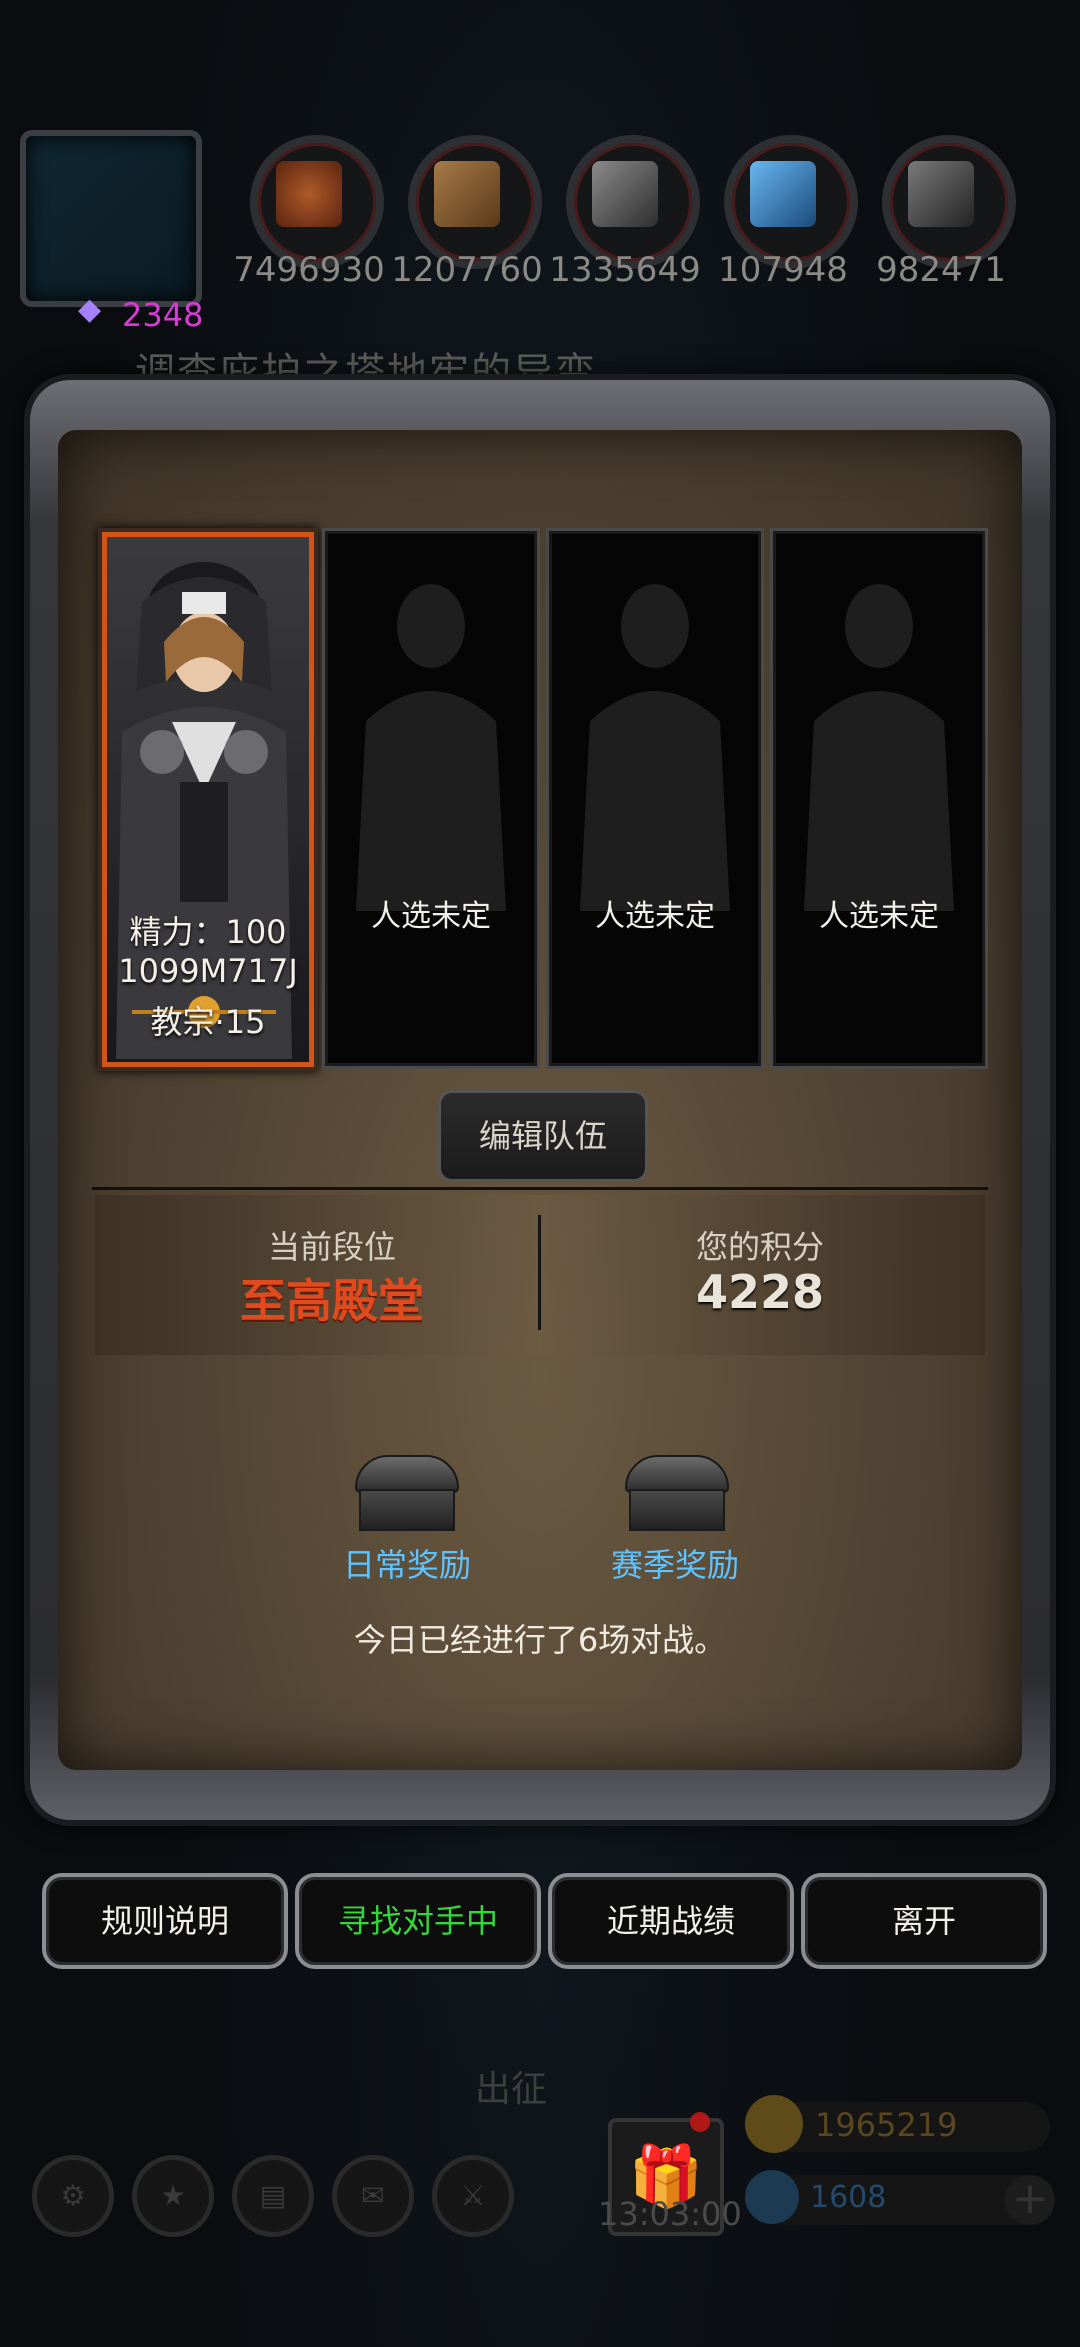  I want to click on gift-timer: 13:03:00, so click(670, 2214).